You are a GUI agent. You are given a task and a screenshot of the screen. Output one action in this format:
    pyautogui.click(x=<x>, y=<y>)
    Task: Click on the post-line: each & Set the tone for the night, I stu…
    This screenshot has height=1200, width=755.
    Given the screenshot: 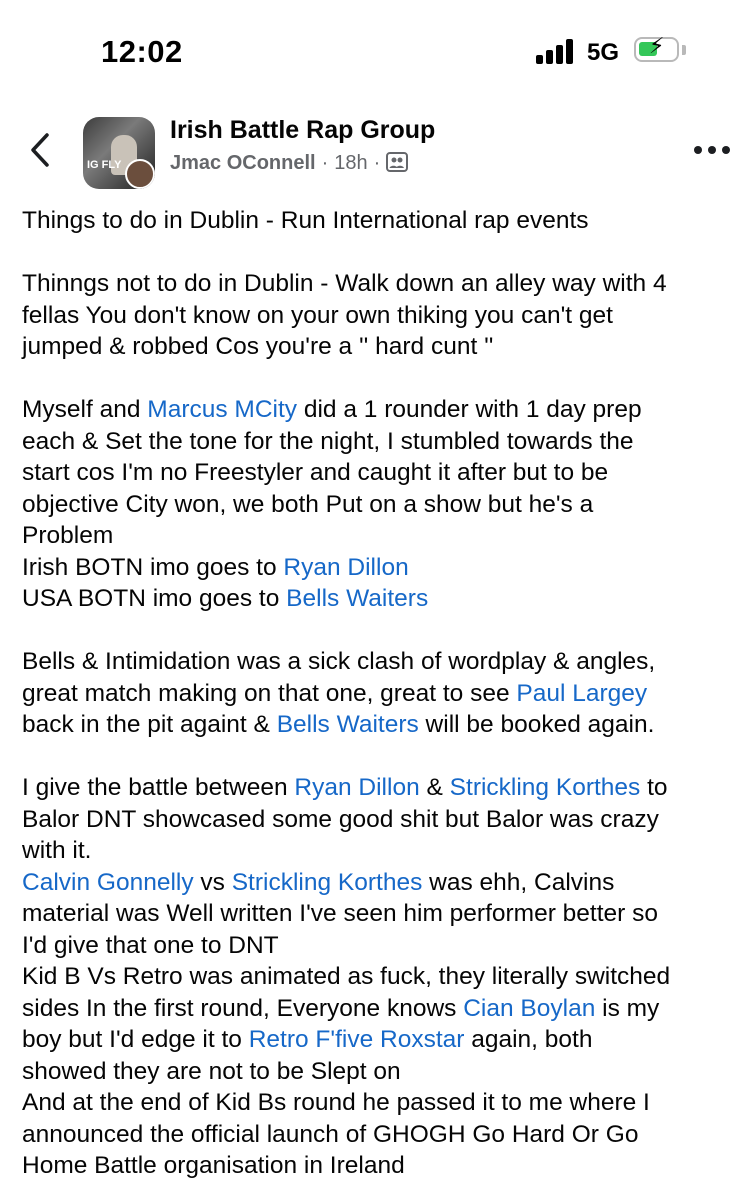 What is the action you would take?
    pyautogui.click(x=328, y=441)
    